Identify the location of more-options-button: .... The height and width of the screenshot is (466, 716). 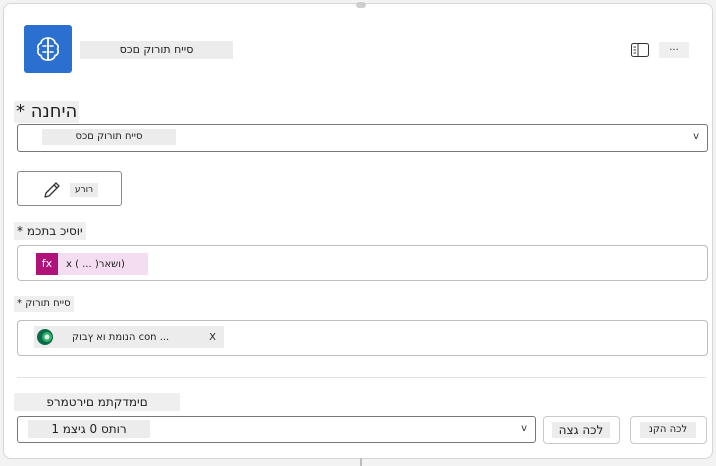
(674, 50).